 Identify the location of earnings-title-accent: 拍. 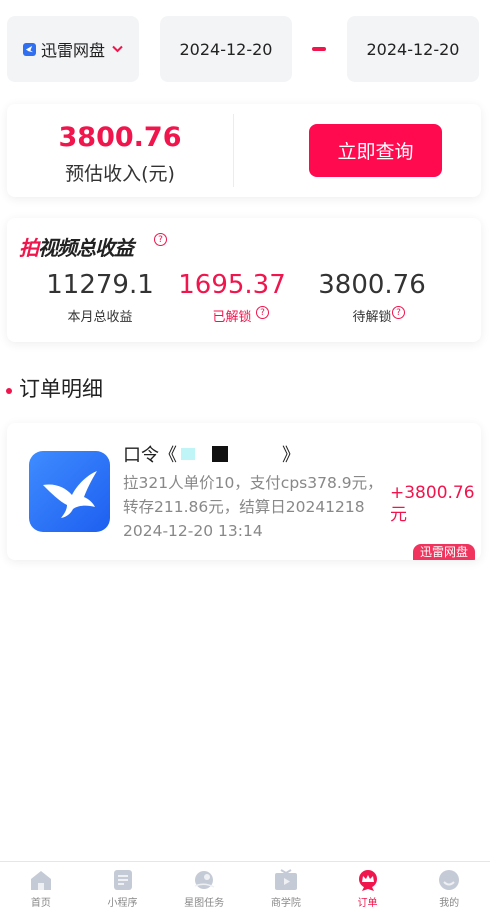
(29, 248).